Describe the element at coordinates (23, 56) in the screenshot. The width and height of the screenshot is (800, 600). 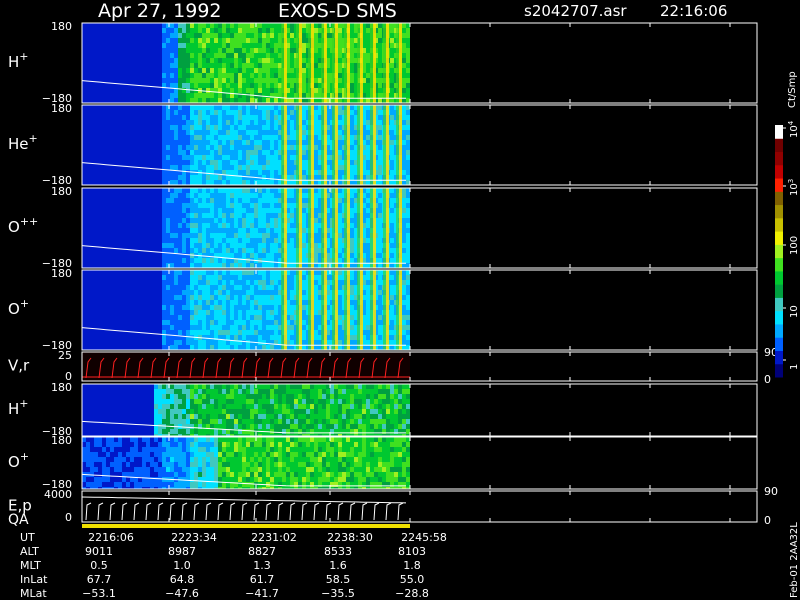
I see `species-charge: +` at that location.